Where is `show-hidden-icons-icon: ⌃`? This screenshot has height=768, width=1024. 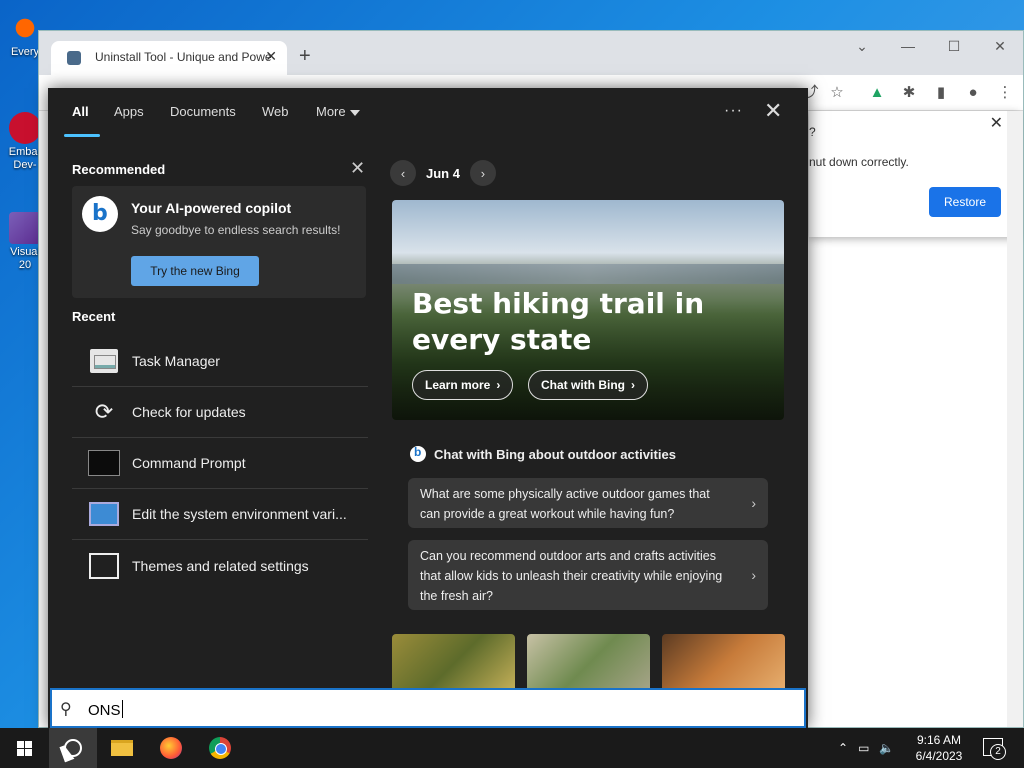 show-hidden-icons-icon: ⌃ is located at coordinates (843, 748).